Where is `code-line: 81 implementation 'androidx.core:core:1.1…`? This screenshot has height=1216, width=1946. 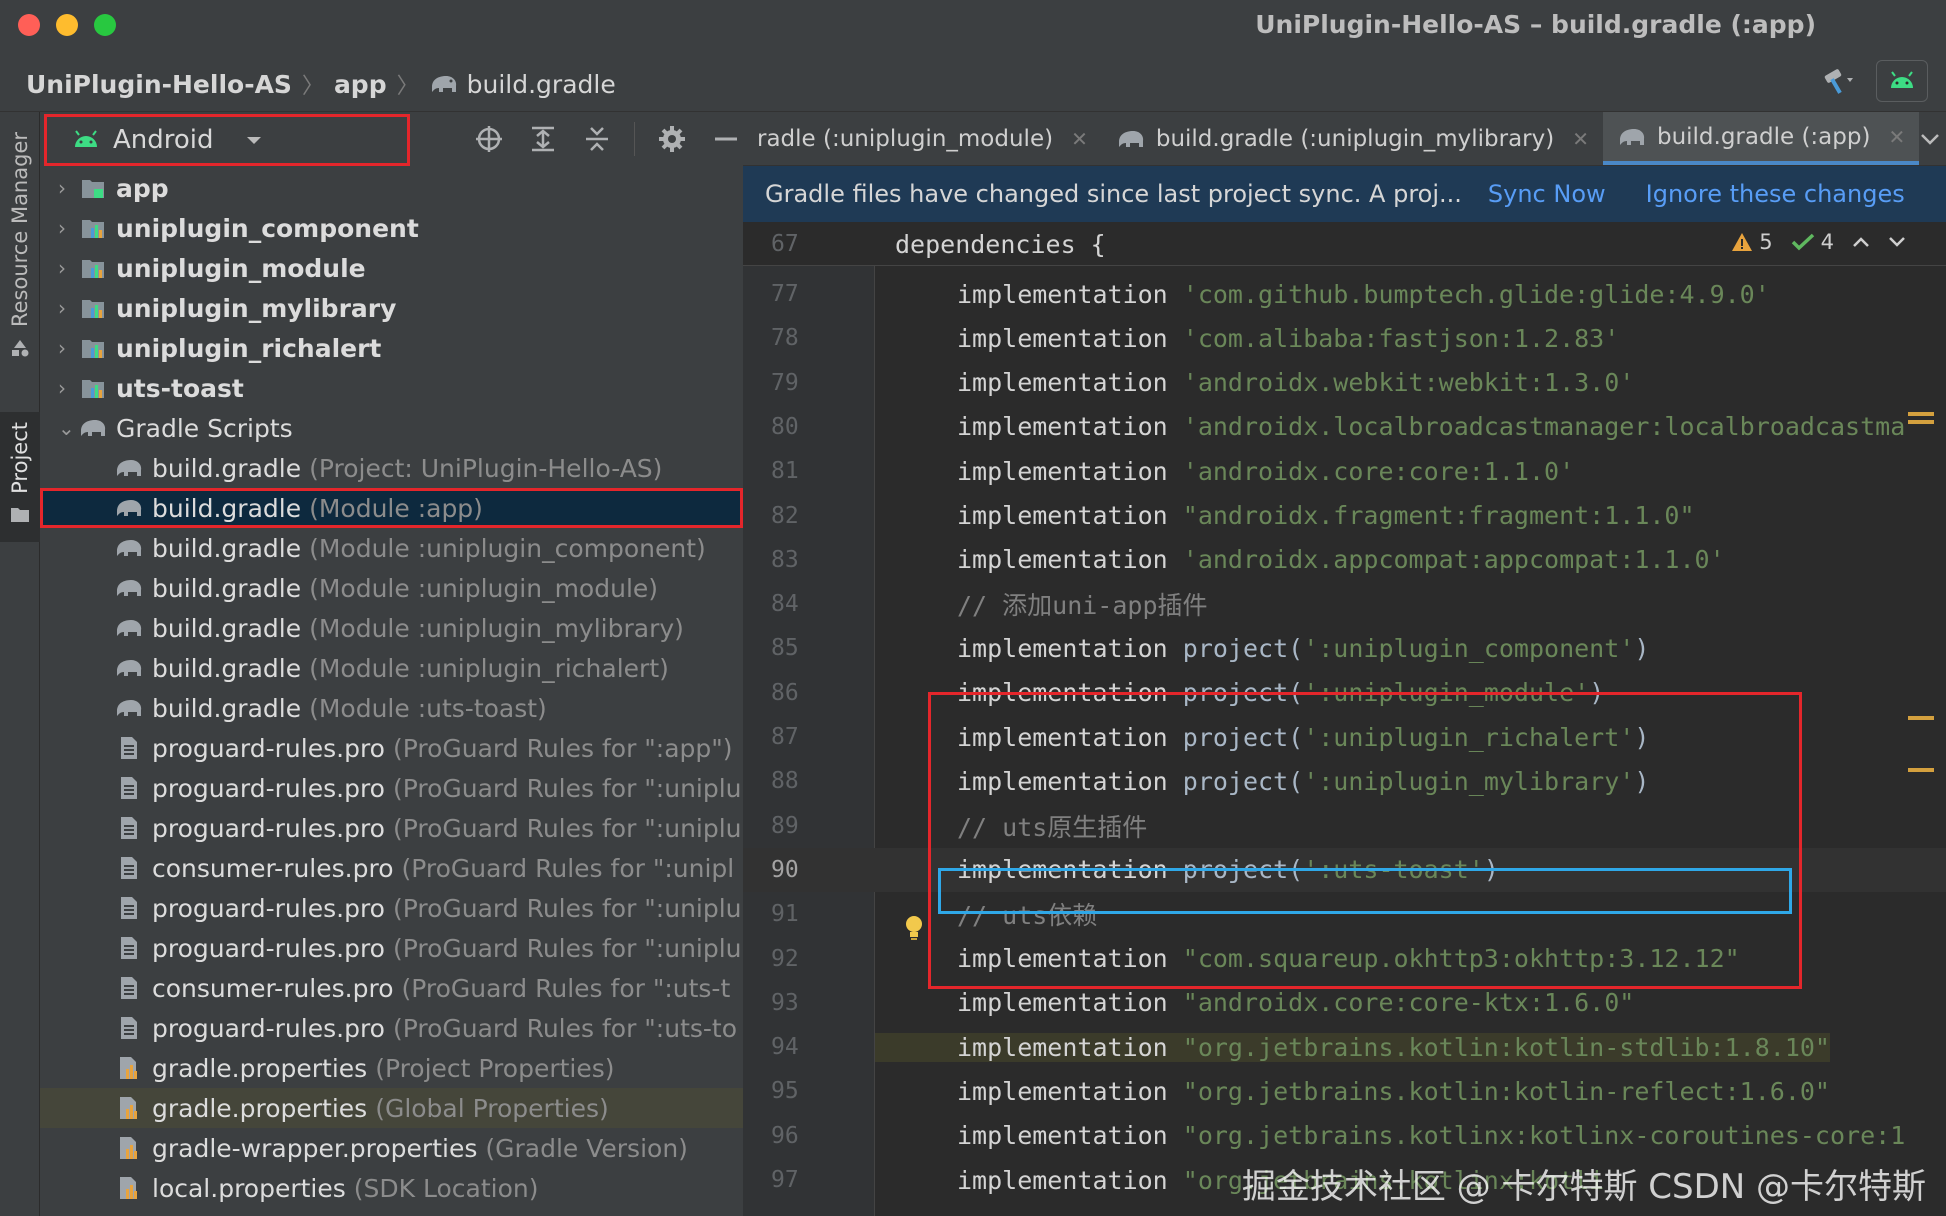 code-line: 81 implementation 'androidx.core:core:1.1… is located at coordinates (1344, 471).